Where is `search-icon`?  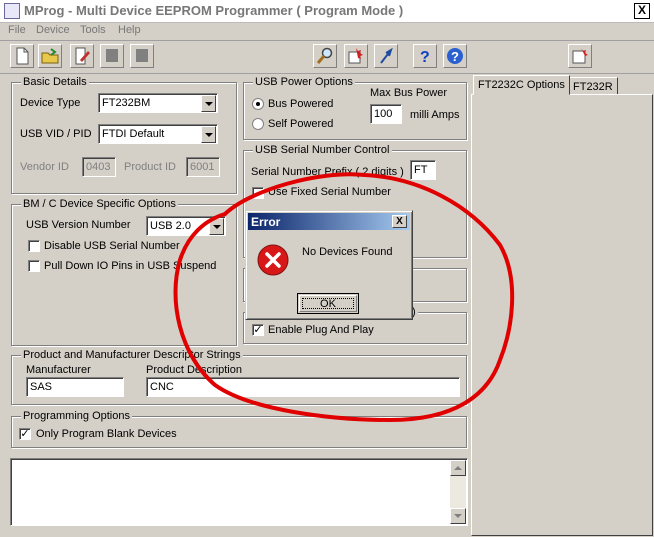 search-icon is located at coordinates (325, 56).